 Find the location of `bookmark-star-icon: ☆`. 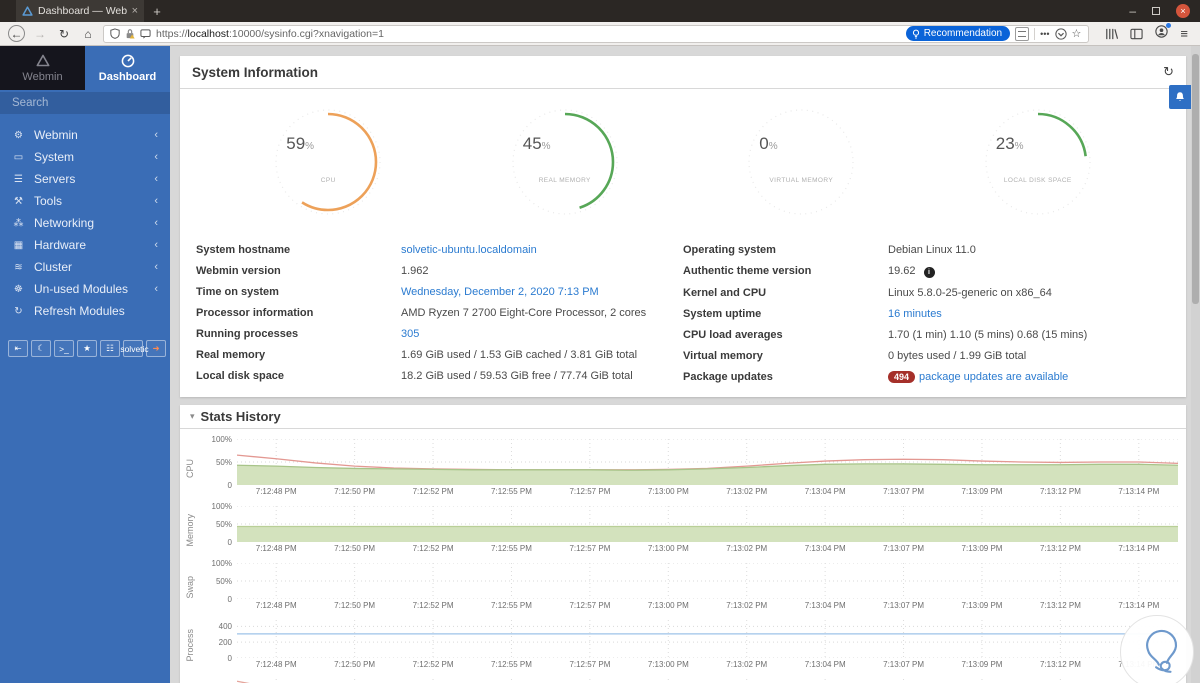

bookmark-star-icon: ☆ is located at coordinates (1077, 33).